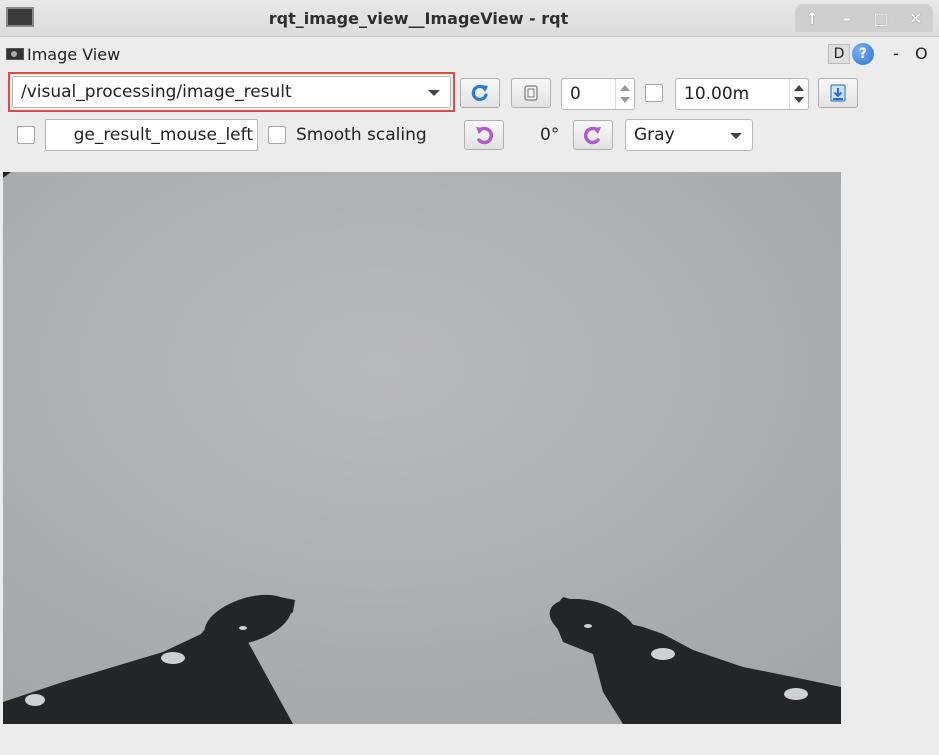 The image size is (939, 755). Describe the element at coordinates (277, 135) in the screenshot. I see `smooth-scaling-checkbox` at that location.